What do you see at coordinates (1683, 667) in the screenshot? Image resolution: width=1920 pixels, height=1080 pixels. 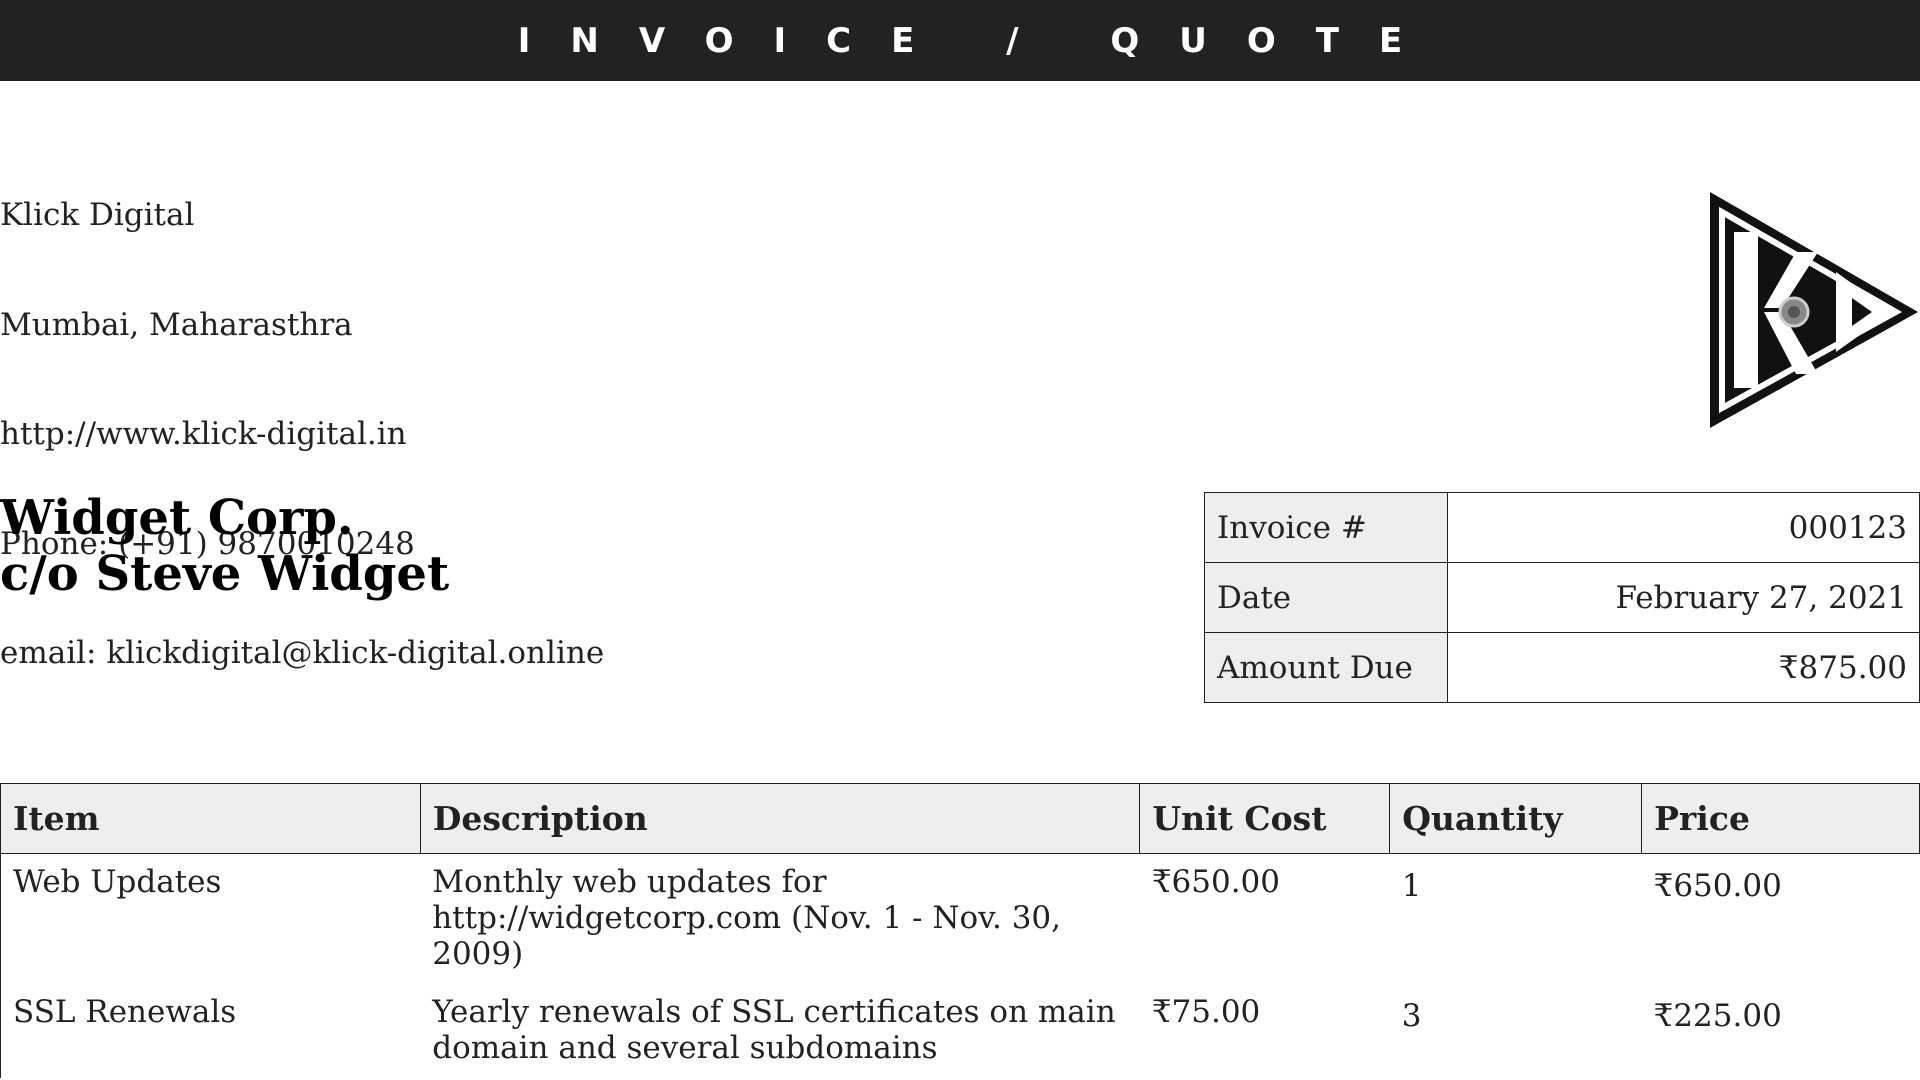 I see `amount-due-value: ₹875.00` at bounding box center [1683, 667].